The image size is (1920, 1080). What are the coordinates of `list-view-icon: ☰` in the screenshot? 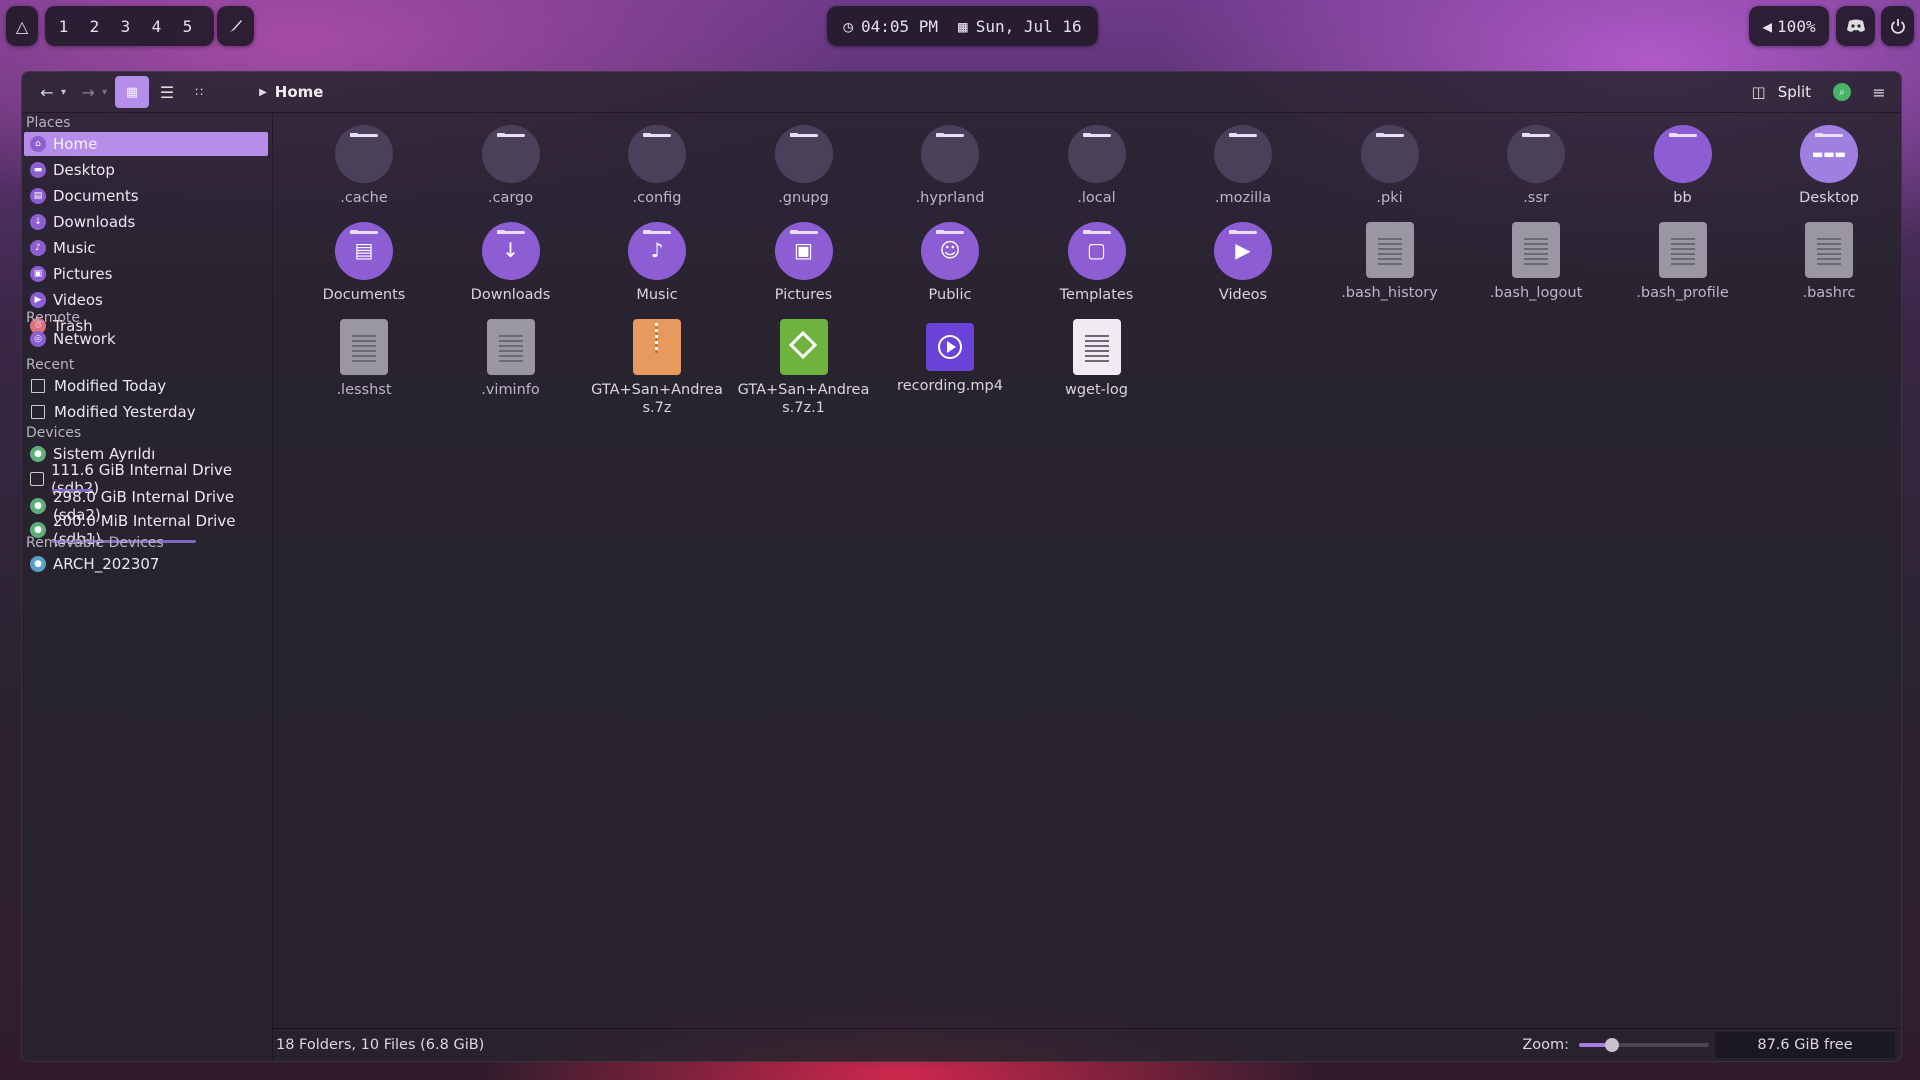 It's located at (167, 92).